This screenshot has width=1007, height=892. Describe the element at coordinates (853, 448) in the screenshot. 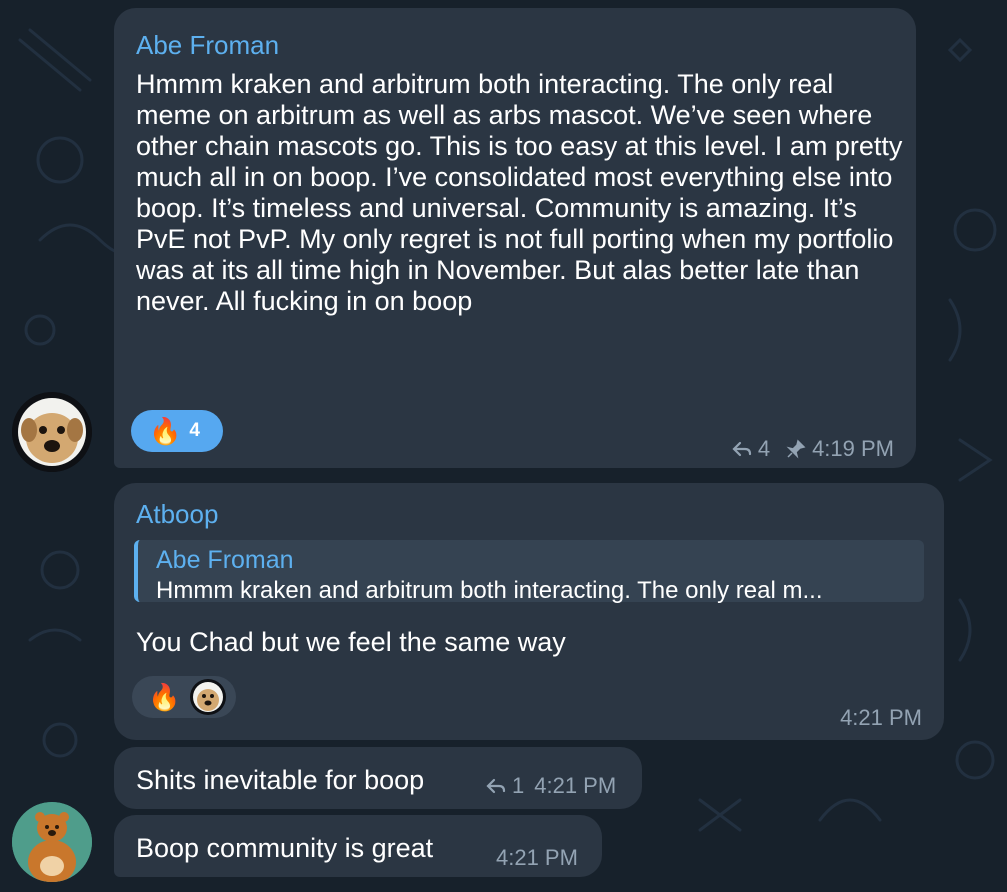

I see `message-time: 4:19 PM` at that location.